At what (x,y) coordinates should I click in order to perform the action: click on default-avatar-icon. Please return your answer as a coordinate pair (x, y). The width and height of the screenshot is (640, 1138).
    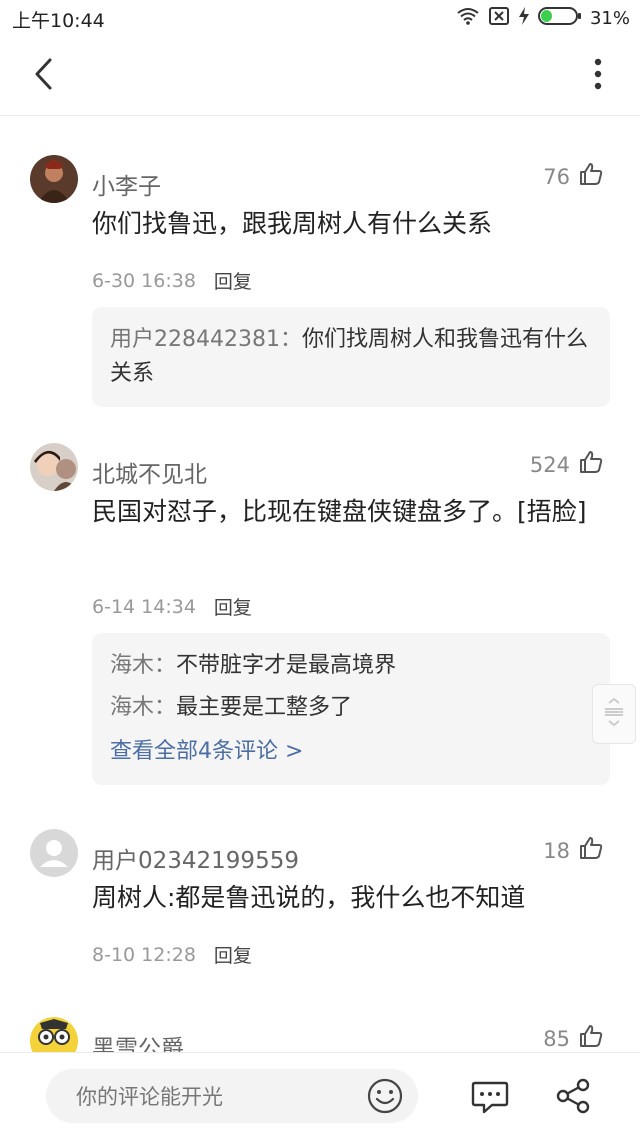
    Looking at the image, I should click on (54, 853).